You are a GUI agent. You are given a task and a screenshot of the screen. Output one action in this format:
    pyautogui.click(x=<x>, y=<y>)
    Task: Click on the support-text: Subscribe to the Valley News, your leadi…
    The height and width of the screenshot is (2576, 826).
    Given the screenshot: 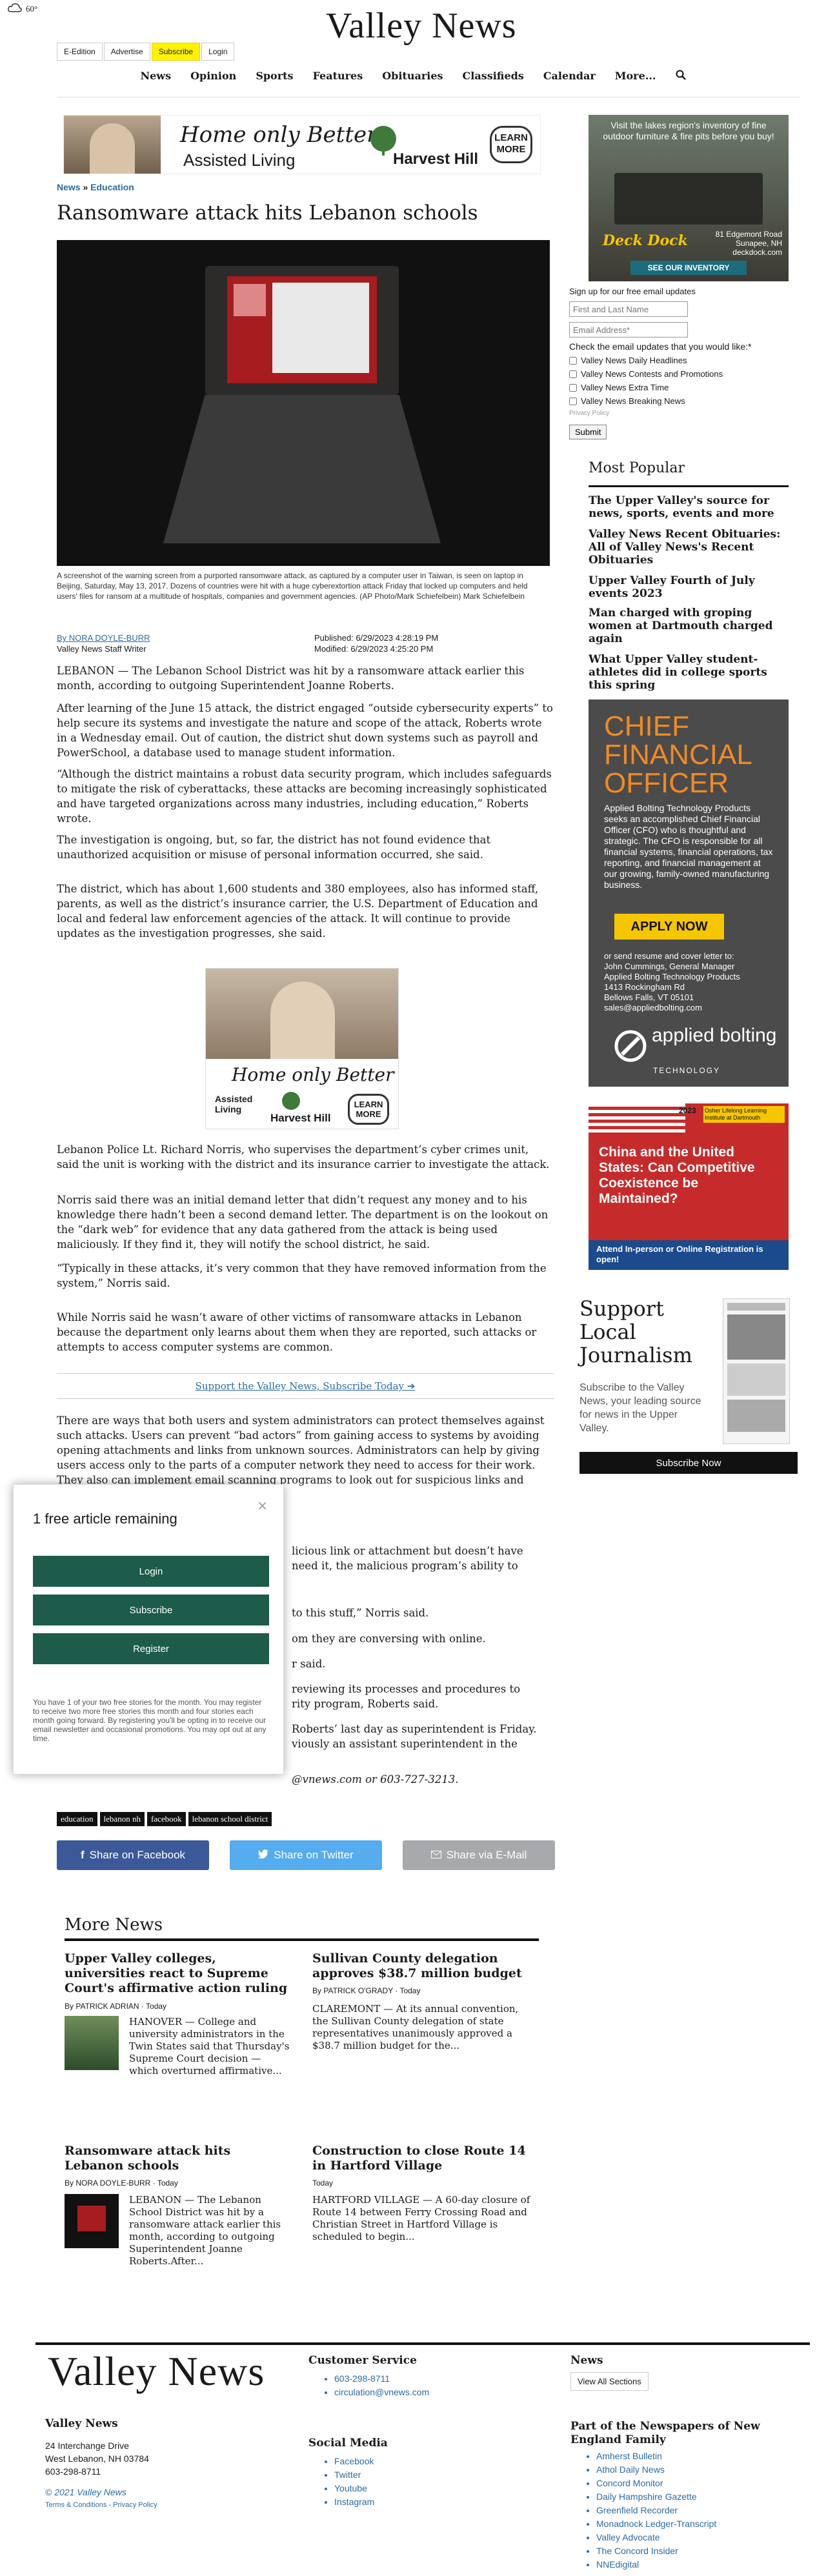 What is the action you would take?
    pyautogui.click(x=640, y=1408)
    